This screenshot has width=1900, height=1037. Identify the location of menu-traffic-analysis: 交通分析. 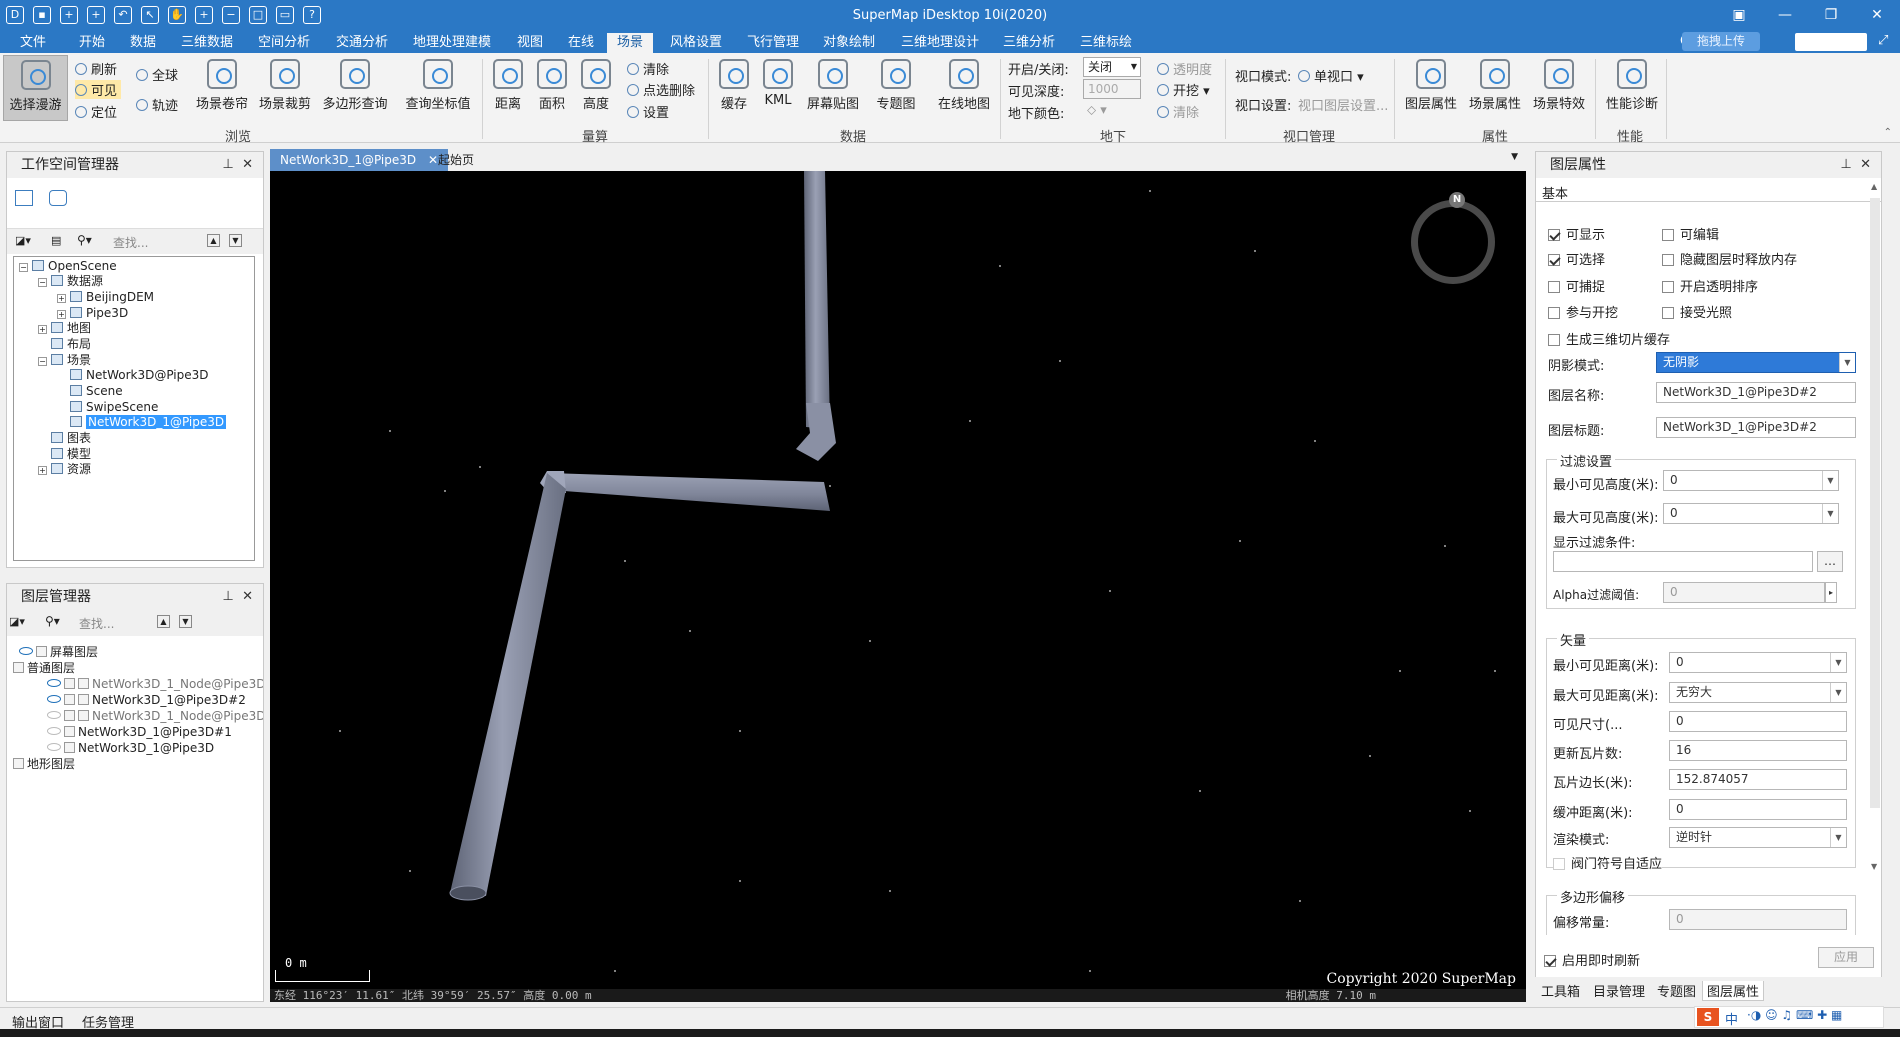
(362, 43).